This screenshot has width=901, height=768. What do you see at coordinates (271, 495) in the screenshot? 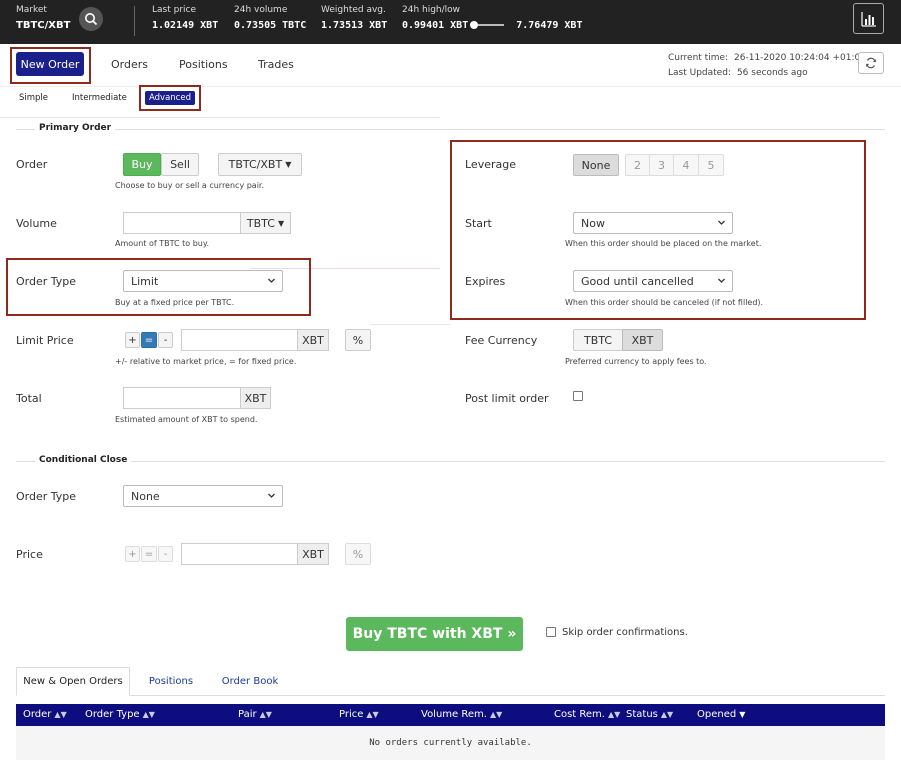
I see `chevron-down-icon` at bounding box center [271, 495].